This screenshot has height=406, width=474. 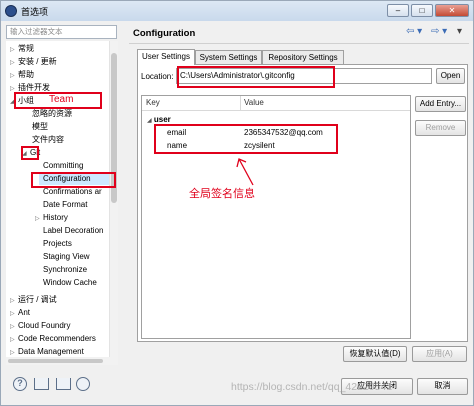 What do you see at coordinates (440, 128) in the screenshot?
I see `remove-button: Remove` at bounding box center [440, 128].